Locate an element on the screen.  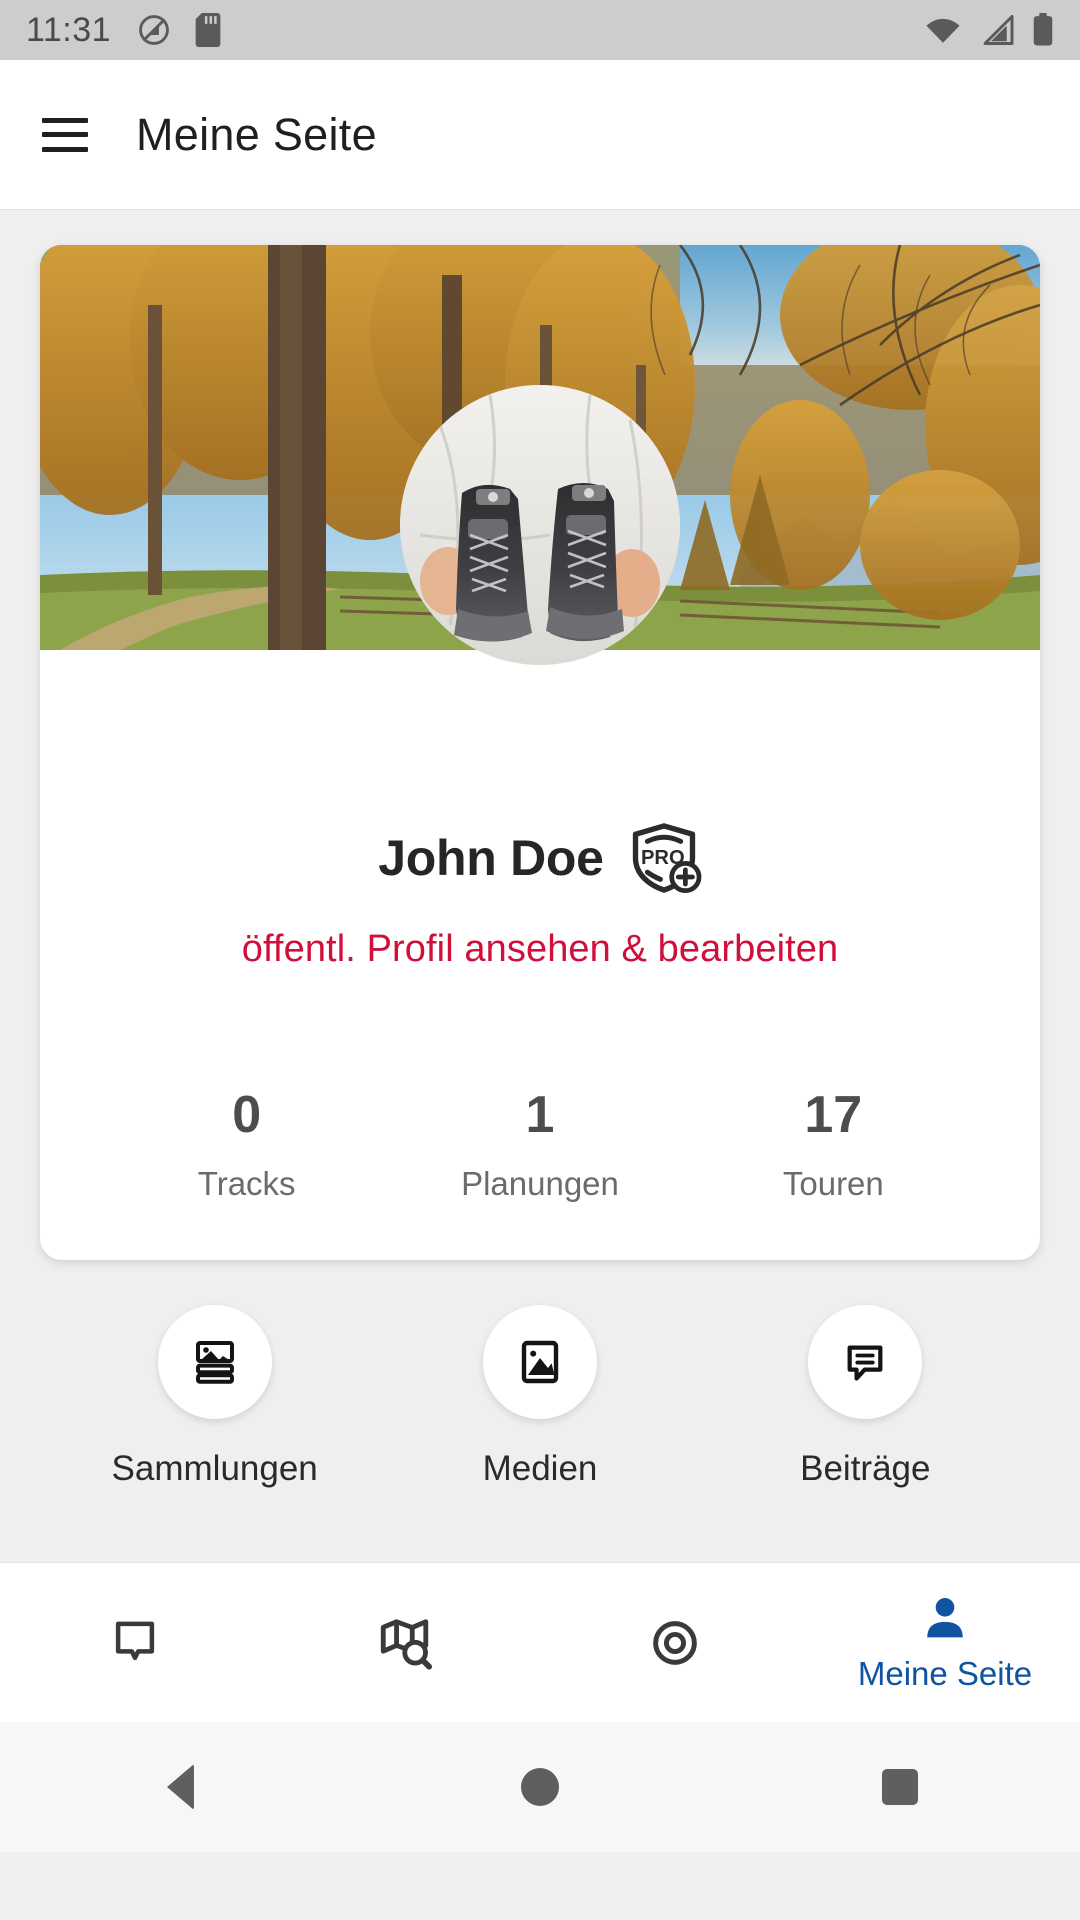
action-sammlungen: Sammlungen is located at coordinates (214, 1397).